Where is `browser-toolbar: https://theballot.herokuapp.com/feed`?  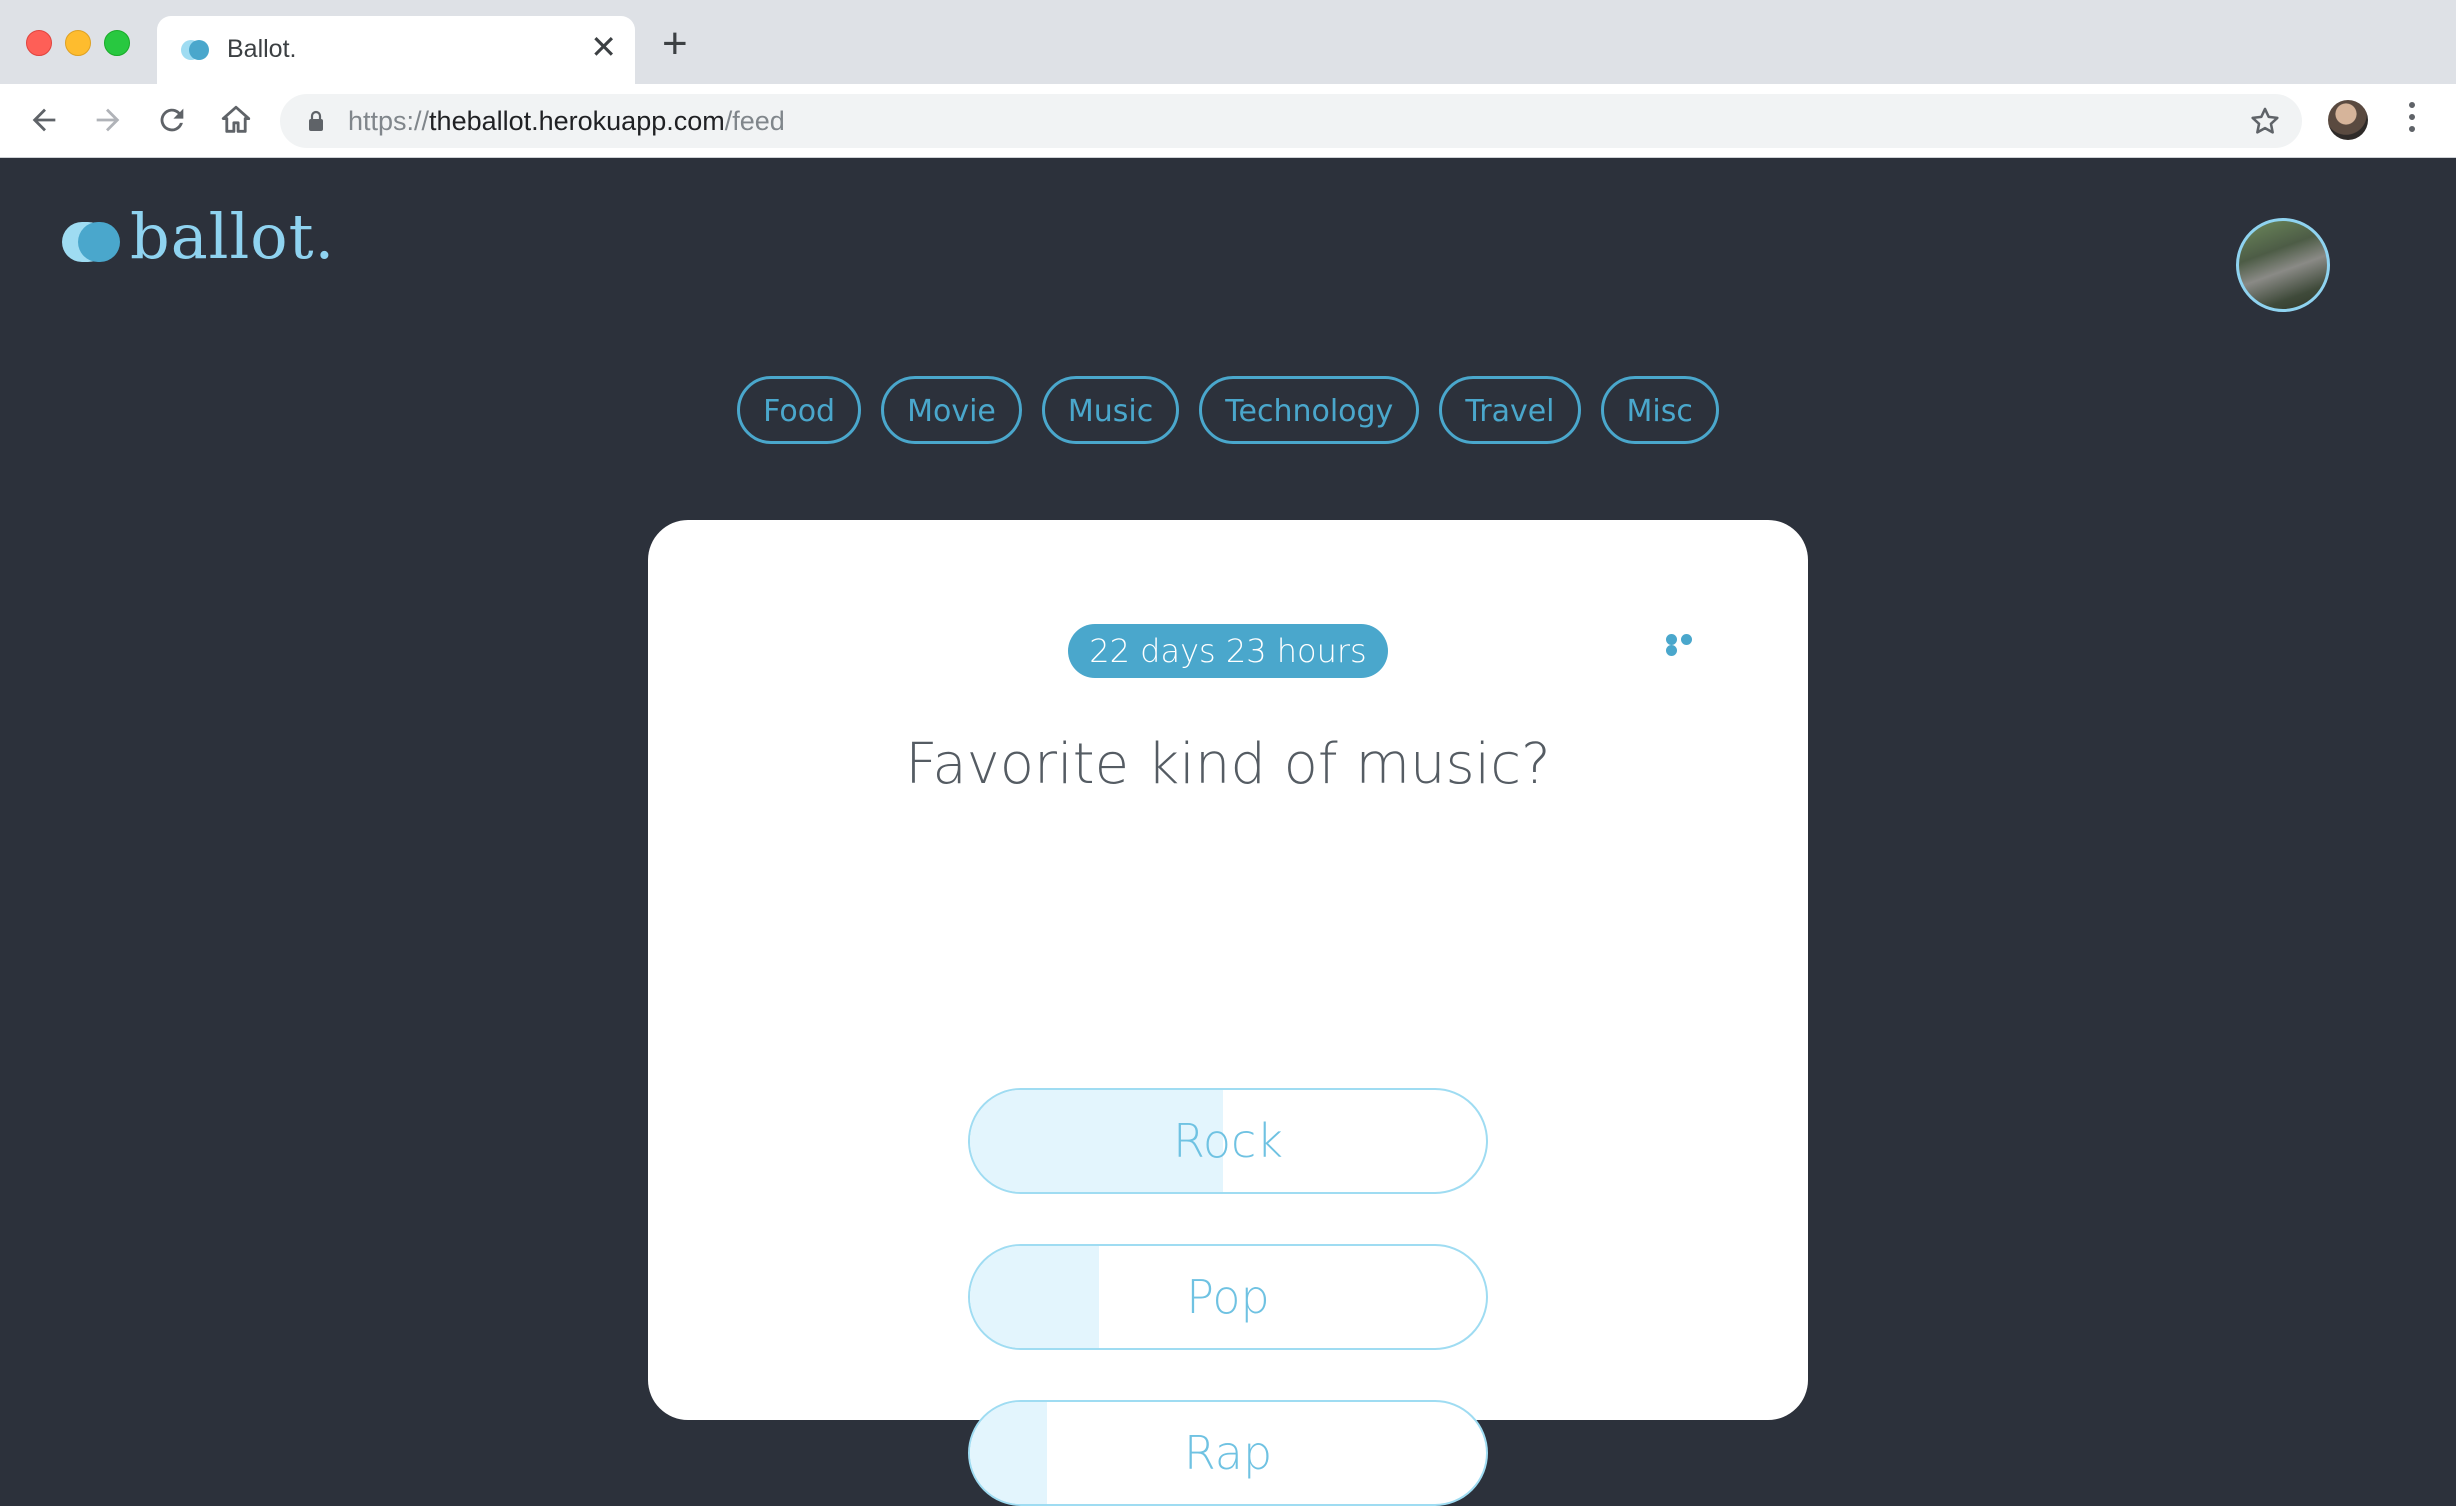
browser-toolbar: https://theballot.herokuapp.com/feed is located at coordinates (1228, 121).